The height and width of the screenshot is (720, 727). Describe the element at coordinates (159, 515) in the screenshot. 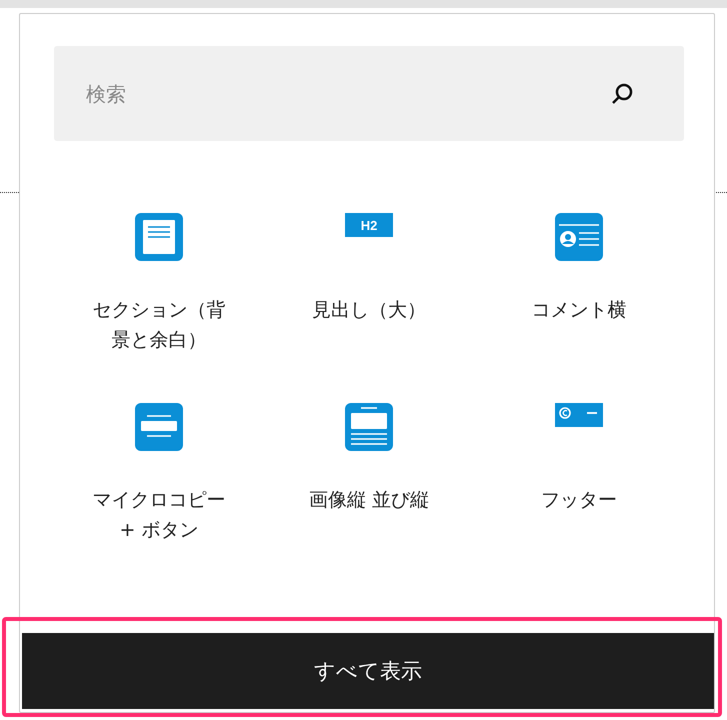

I see `block-label: マイクロコピー + ボタン` at that location.